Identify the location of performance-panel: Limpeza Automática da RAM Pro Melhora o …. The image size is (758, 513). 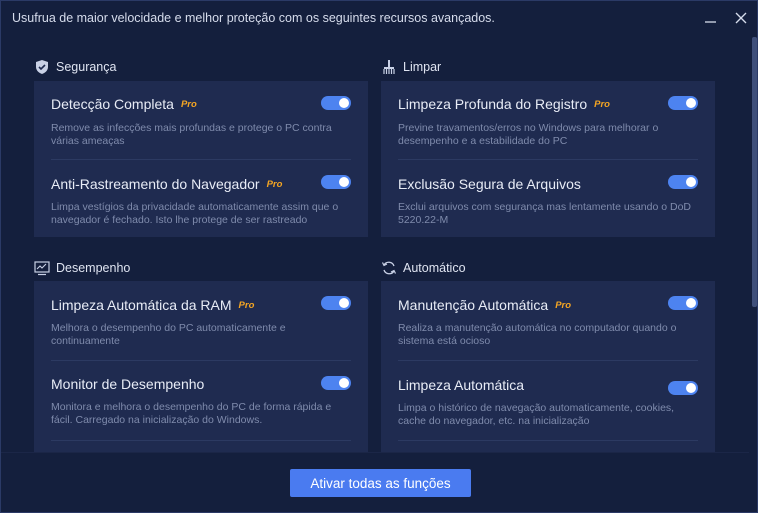
(201, 367).